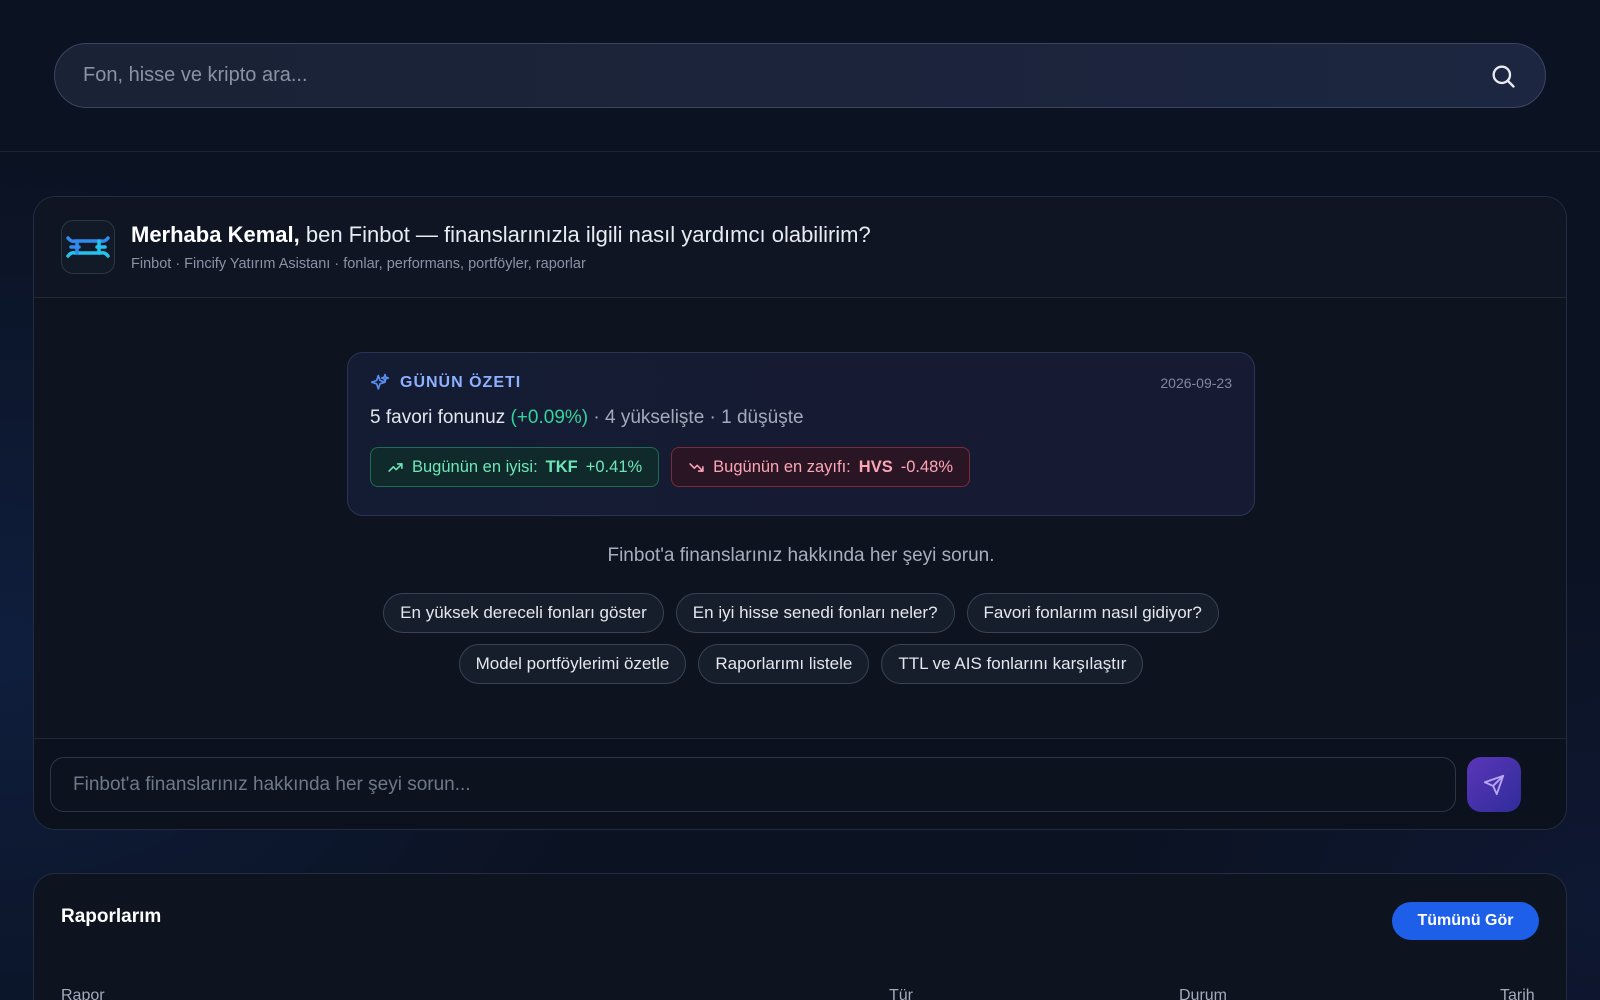  I want to click on worst-fund-chip: Bugünün en zayıfı: HVS -0.48%, so click(820, 467).